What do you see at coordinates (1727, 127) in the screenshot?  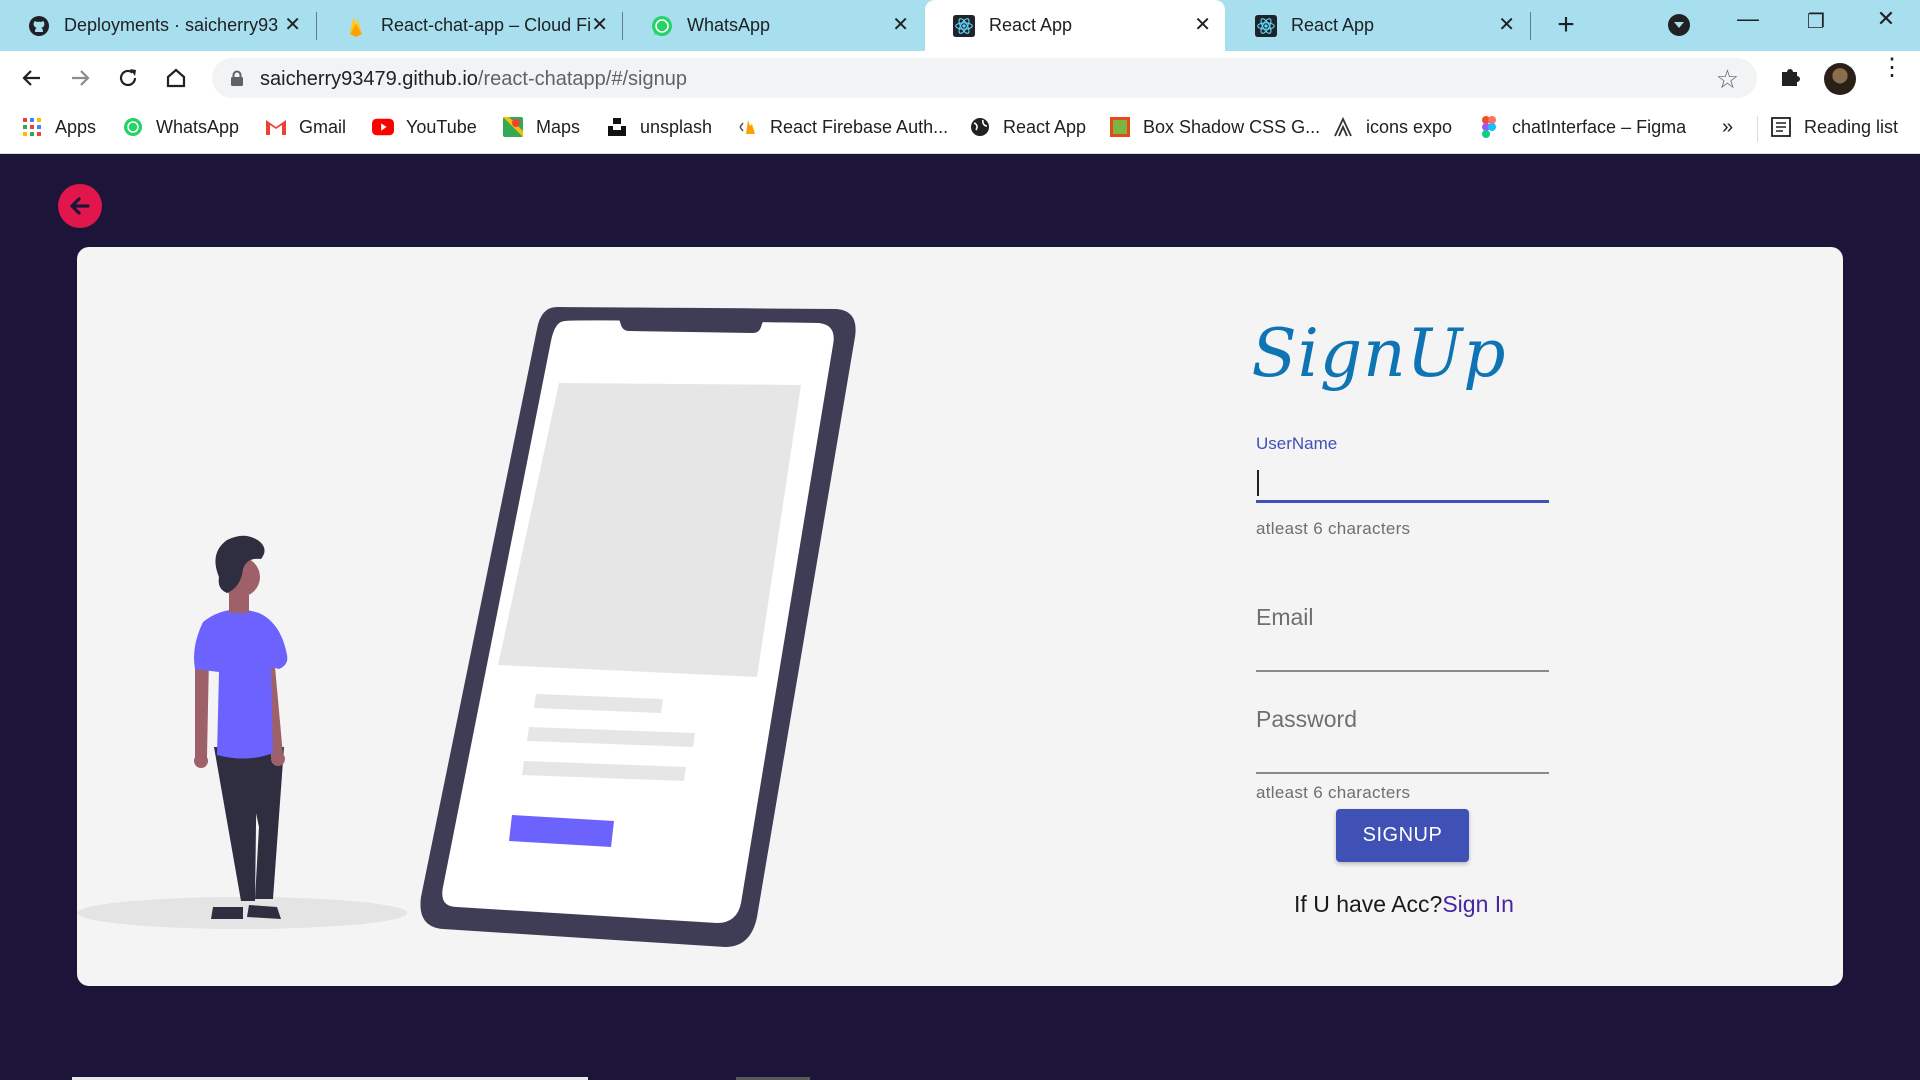 I see `bookmarks-overflow-icon: »` at bounding box center [1727, 127].